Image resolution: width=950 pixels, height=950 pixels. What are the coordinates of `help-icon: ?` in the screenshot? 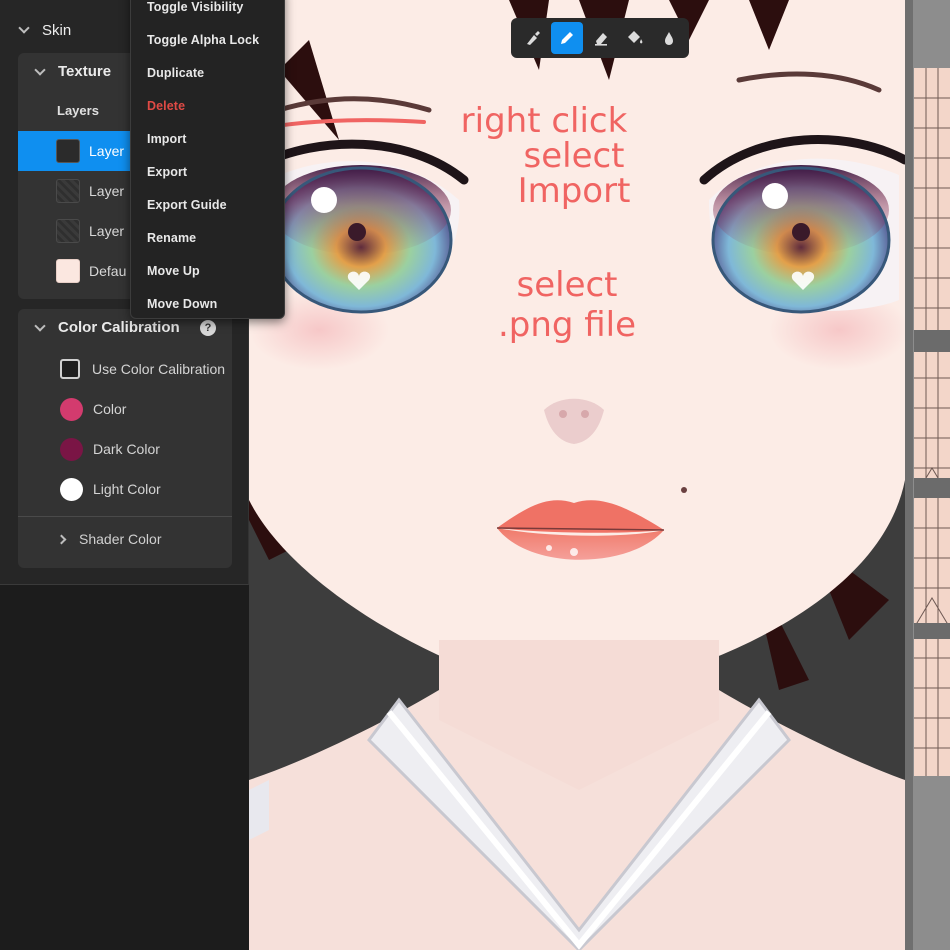 It's located at (208, 328).